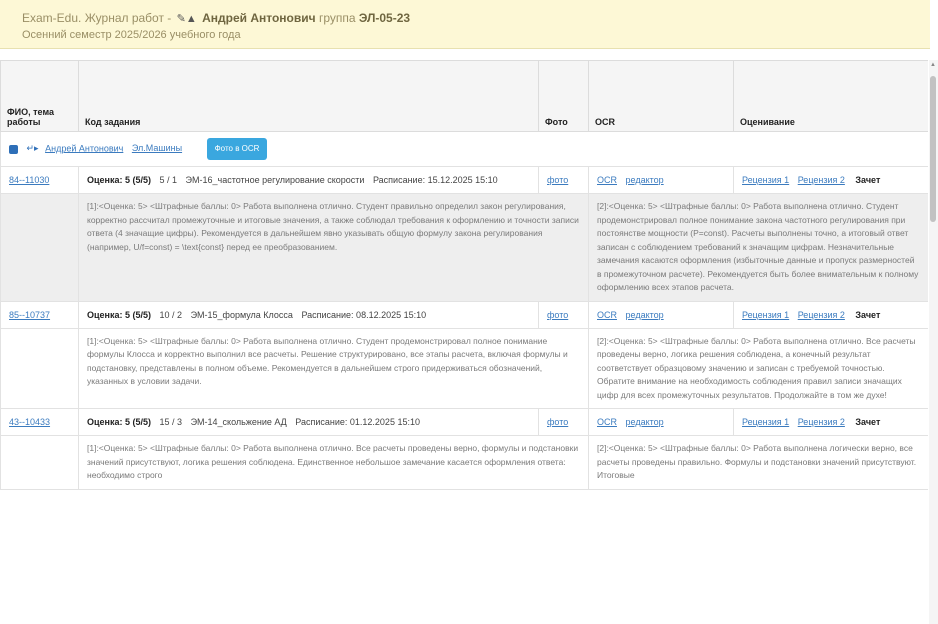 The height and width of the screenshot is (624, 938). I want to click on col-header-photo: Фото, so click(563, 96).